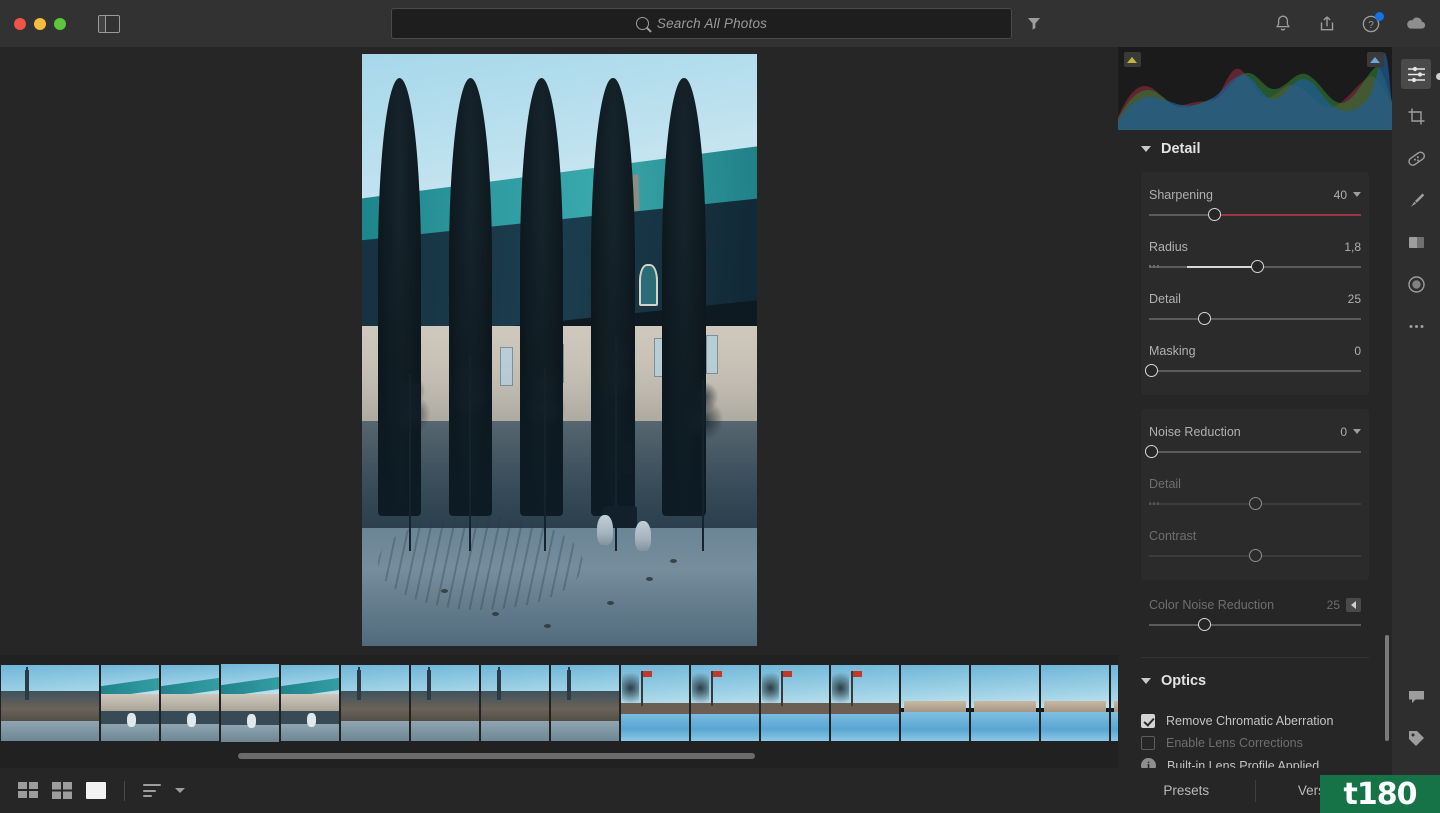 This screenshot has width=1440, height=813. What do you see at coordinates (1416, 284) in the screenshot?
I see `radial-gradient-icon` at bounding box center [1416, 284].